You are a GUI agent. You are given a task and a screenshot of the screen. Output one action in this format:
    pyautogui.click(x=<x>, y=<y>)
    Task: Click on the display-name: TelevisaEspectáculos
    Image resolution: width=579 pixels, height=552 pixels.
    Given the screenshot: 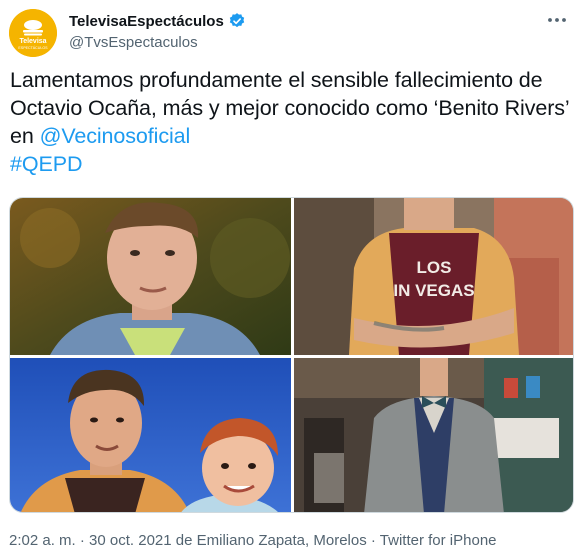 What is the action you would take?
    pyautogui.click(x=146, y=21)
    